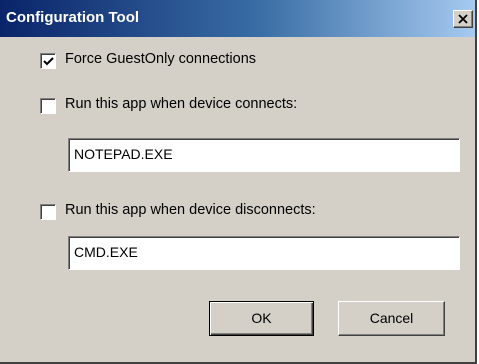 This screenshot has width=479, height=364. I want to click on ok-button: OK, so click(261, 318).